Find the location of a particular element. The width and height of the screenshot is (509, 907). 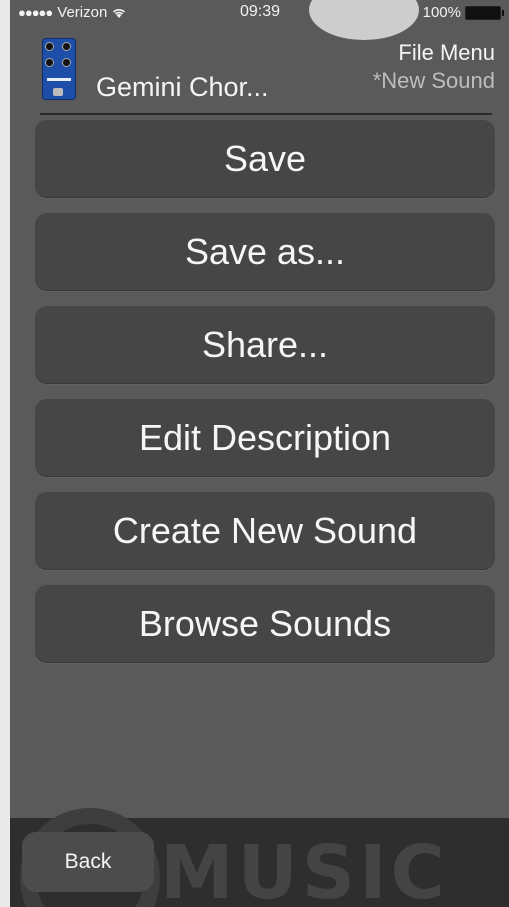

status-bar: ●●●●● Verizon 09:39 100% is located at coordinates (259, 20).